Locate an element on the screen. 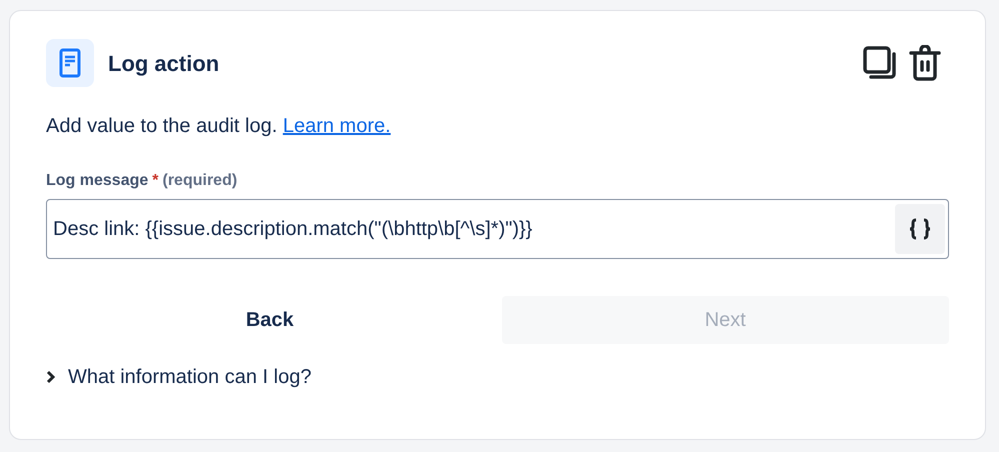  required-mark: * is located at coordinates (155, 181).